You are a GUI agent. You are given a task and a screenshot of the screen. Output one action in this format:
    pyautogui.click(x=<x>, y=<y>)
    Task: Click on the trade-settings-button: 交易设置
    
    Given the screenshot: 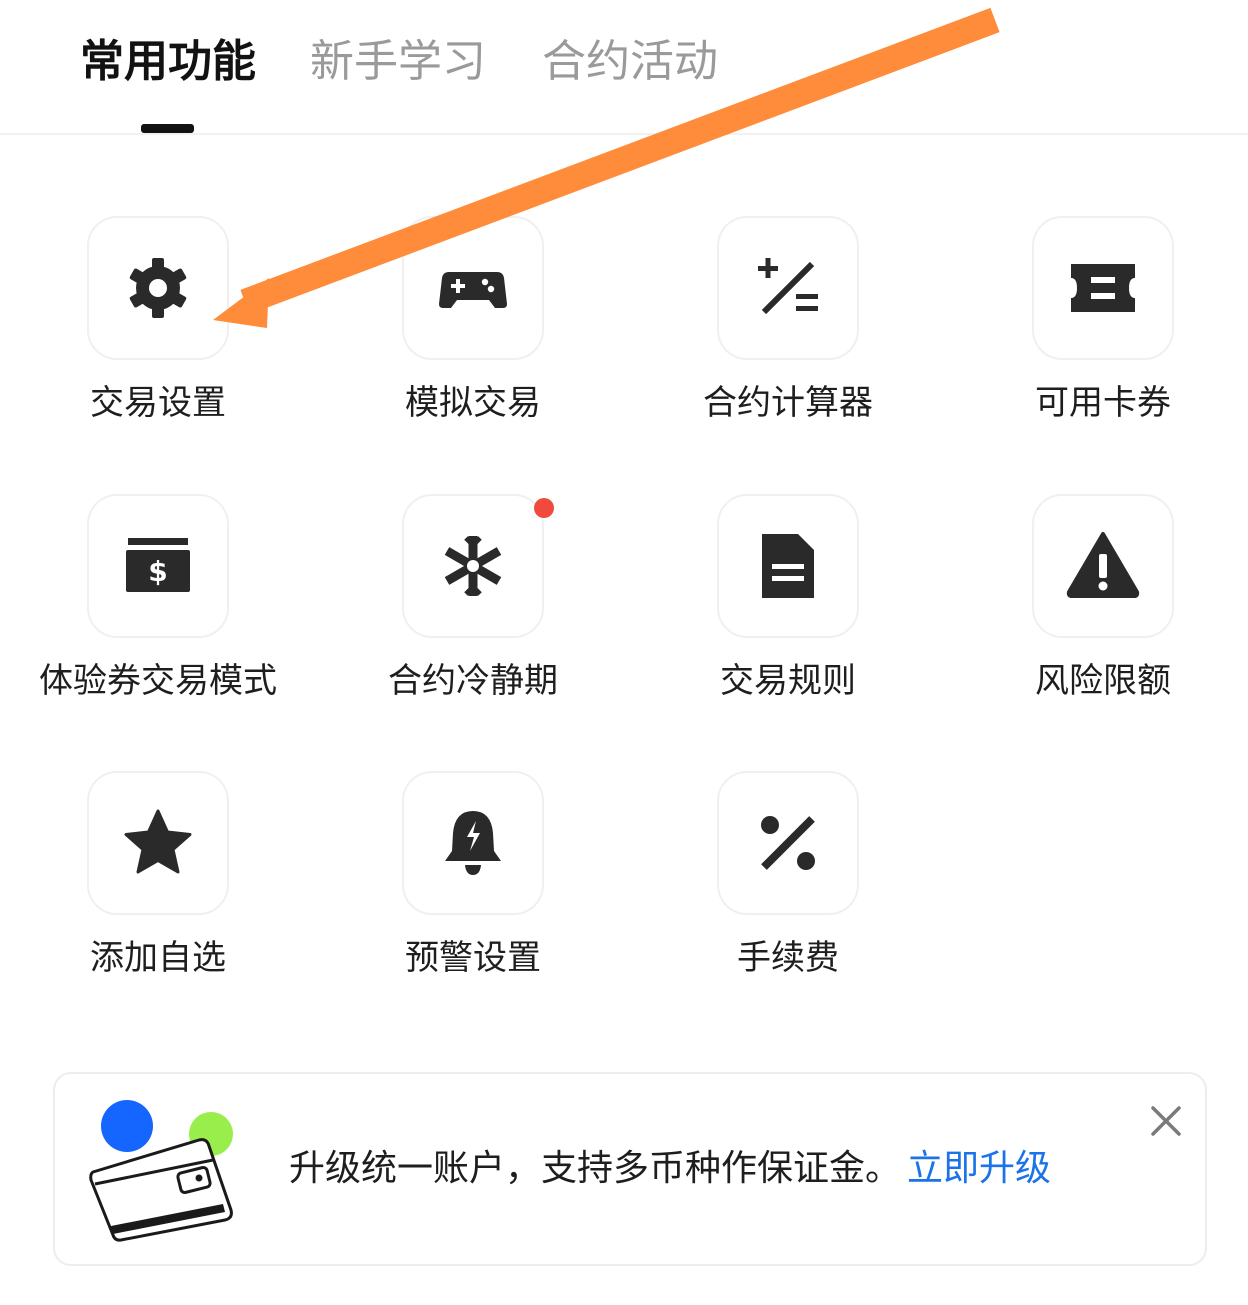 What is the action you would take?
    pyautogui.click(x=157, y=331)
    